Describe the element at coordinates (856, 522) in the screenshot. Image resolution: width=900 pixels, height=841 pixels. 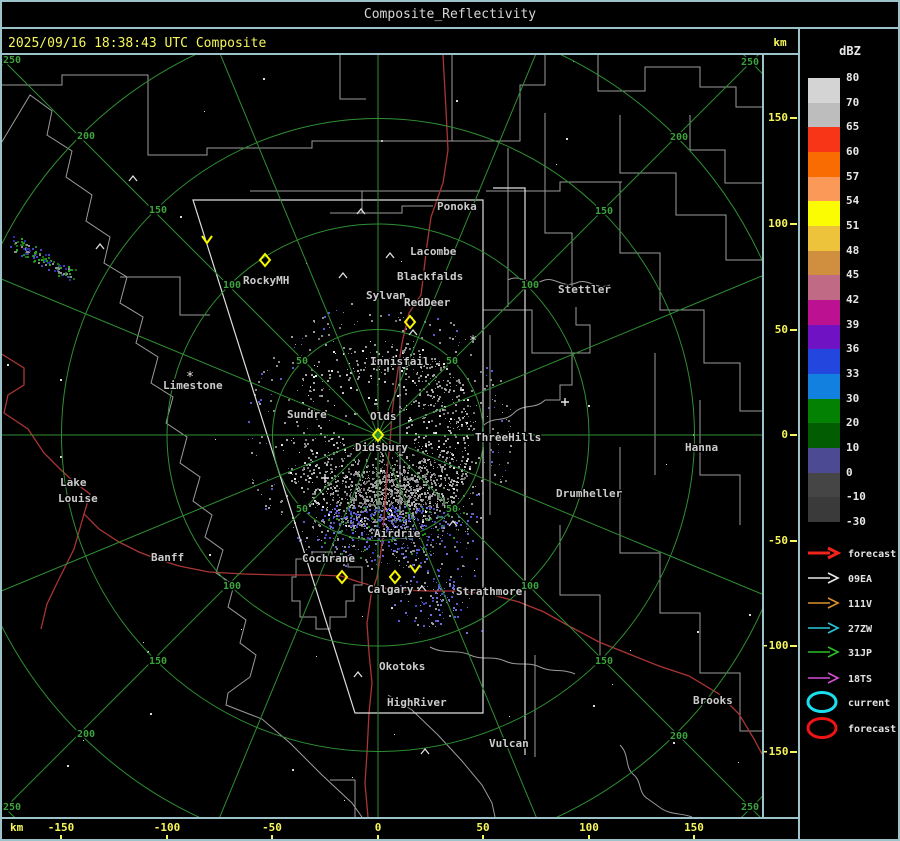
I see `dbz-scale-value: -30` at that location.